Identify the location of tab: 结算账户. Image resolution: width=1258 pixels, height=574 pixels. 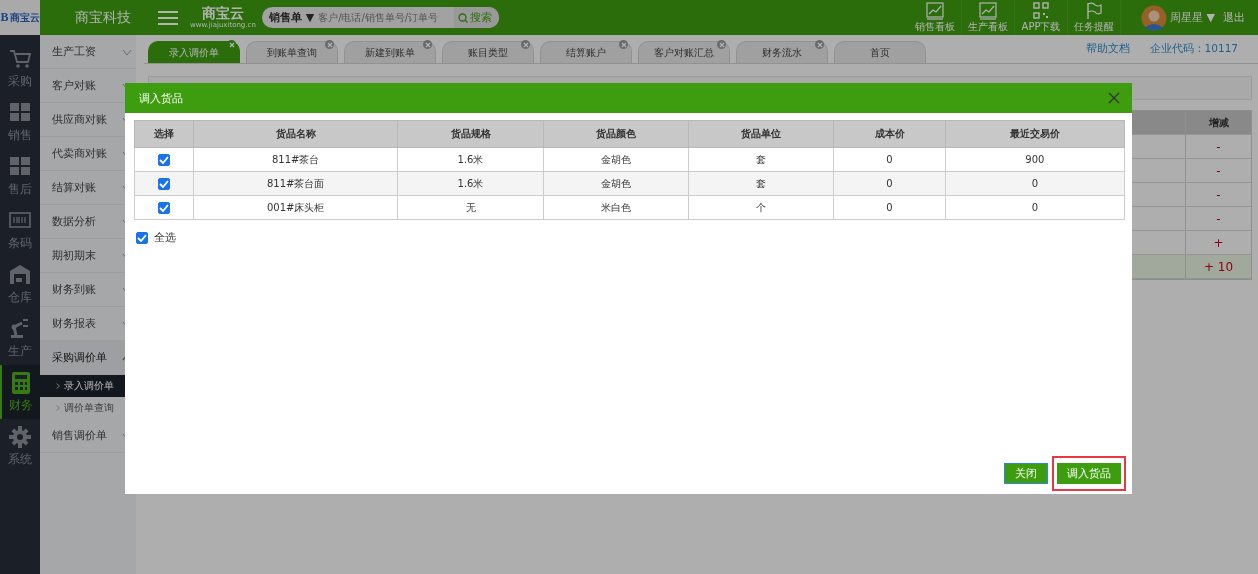
(586, 52).